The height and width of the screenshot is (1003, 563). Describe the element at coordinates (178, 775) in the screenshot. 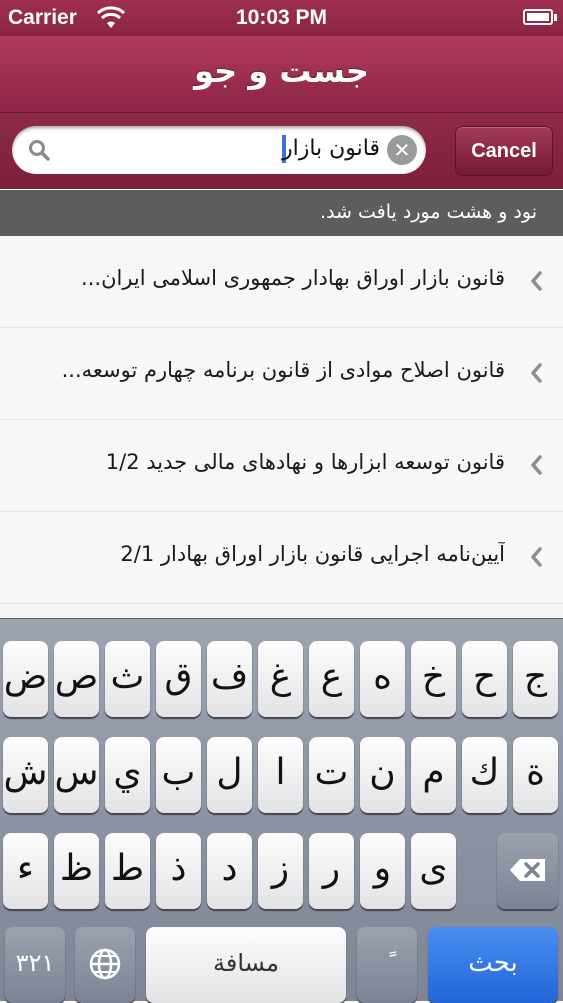

I see `key: ب` at that location.